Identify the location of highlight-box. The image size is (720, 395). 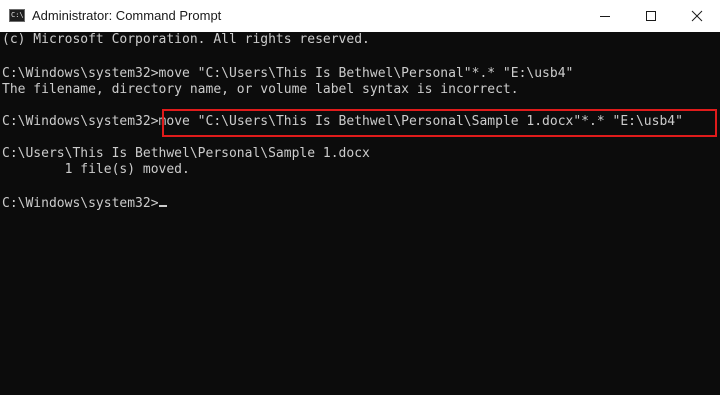
(439, 123).